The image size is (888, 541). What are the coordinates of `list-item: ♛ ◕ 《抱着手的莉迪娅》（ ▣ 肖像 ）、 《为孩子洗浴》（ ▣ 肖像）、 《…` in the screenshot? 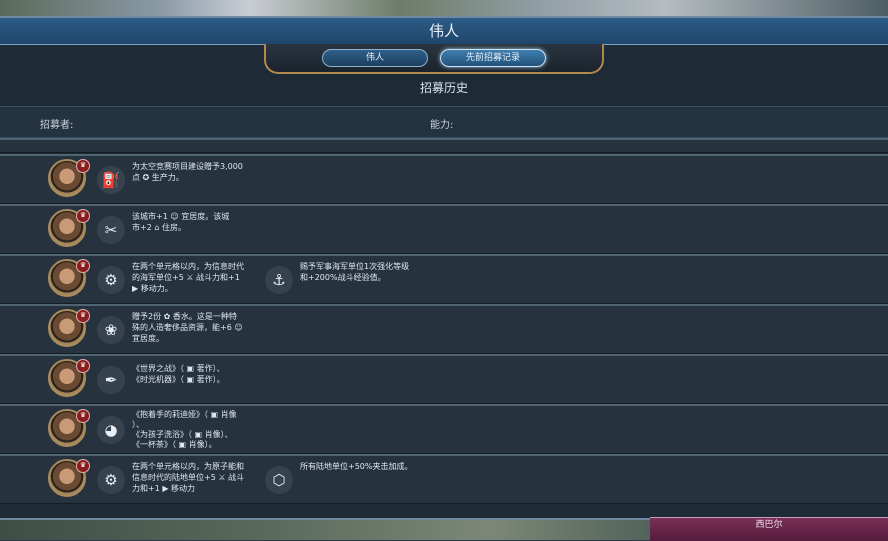 It's located at (444, 429).